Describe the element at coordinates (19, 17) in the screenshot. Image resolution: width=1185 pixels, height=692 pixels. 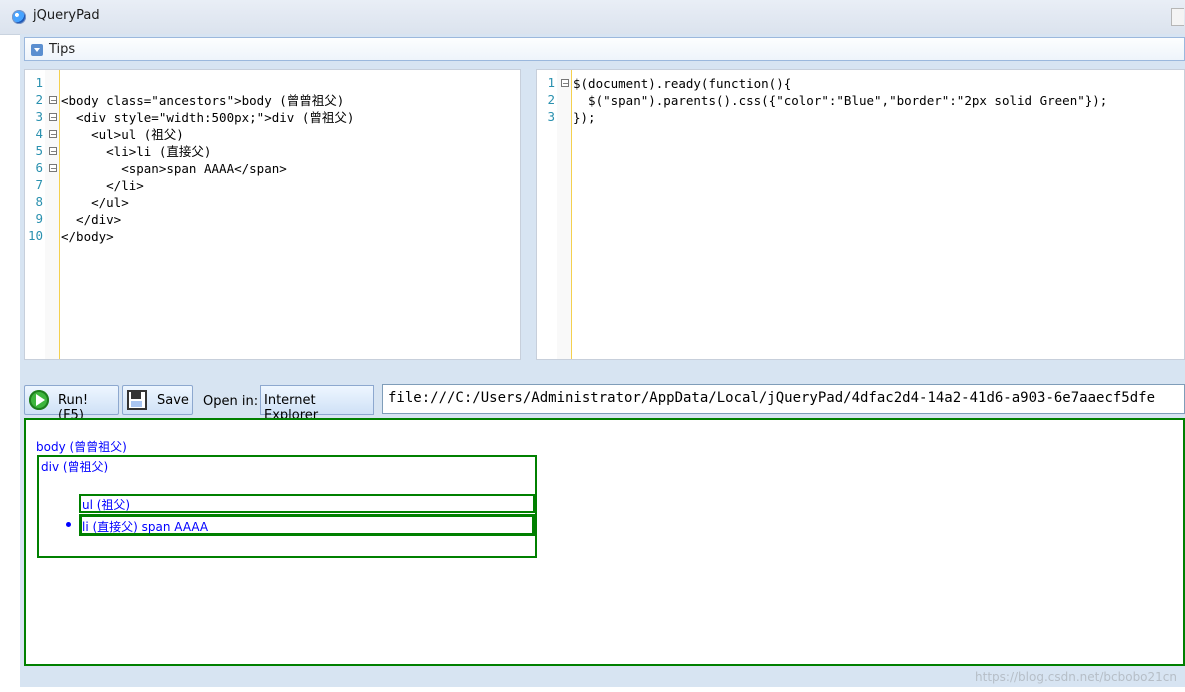
I see `jquerypad-app-icon` at that location.